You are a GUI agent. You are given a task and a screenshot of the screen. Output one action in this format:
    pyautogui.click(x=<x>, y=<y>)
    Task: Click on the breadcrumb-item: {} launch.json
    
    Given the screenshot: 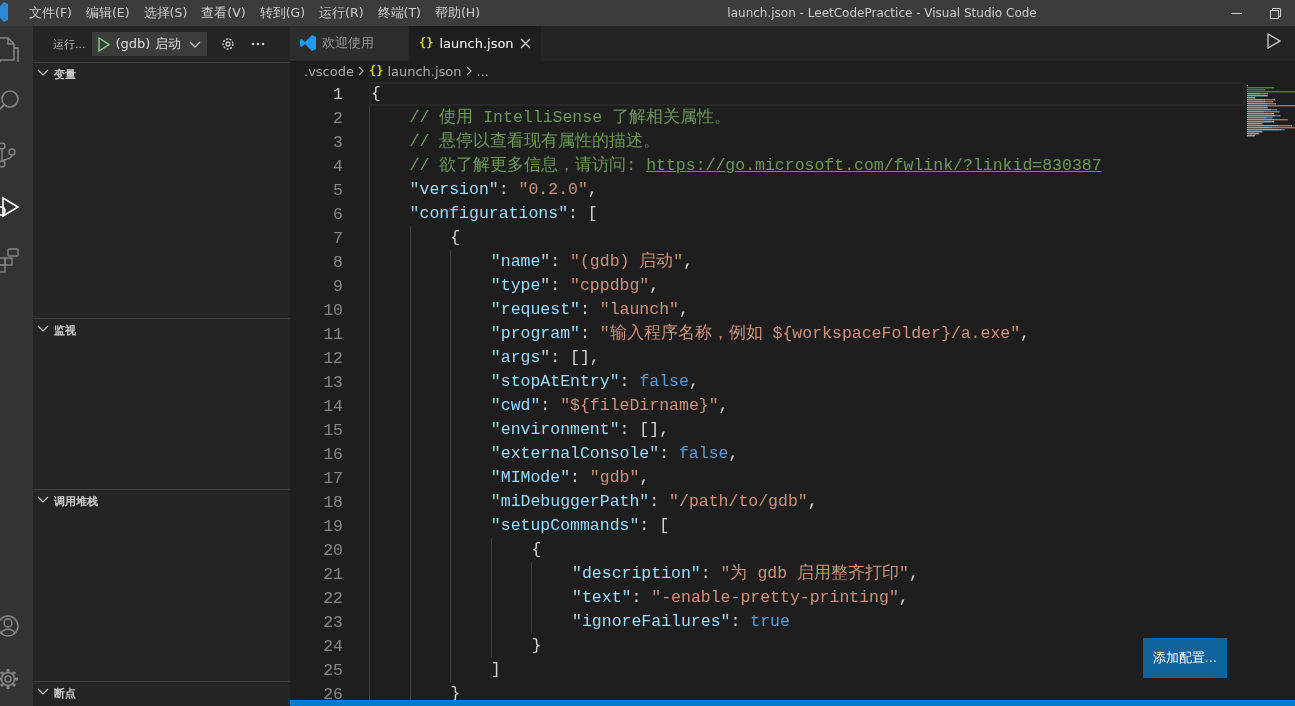 What is the action you would take?
    pyautogui.click(x=415, y=71)
    